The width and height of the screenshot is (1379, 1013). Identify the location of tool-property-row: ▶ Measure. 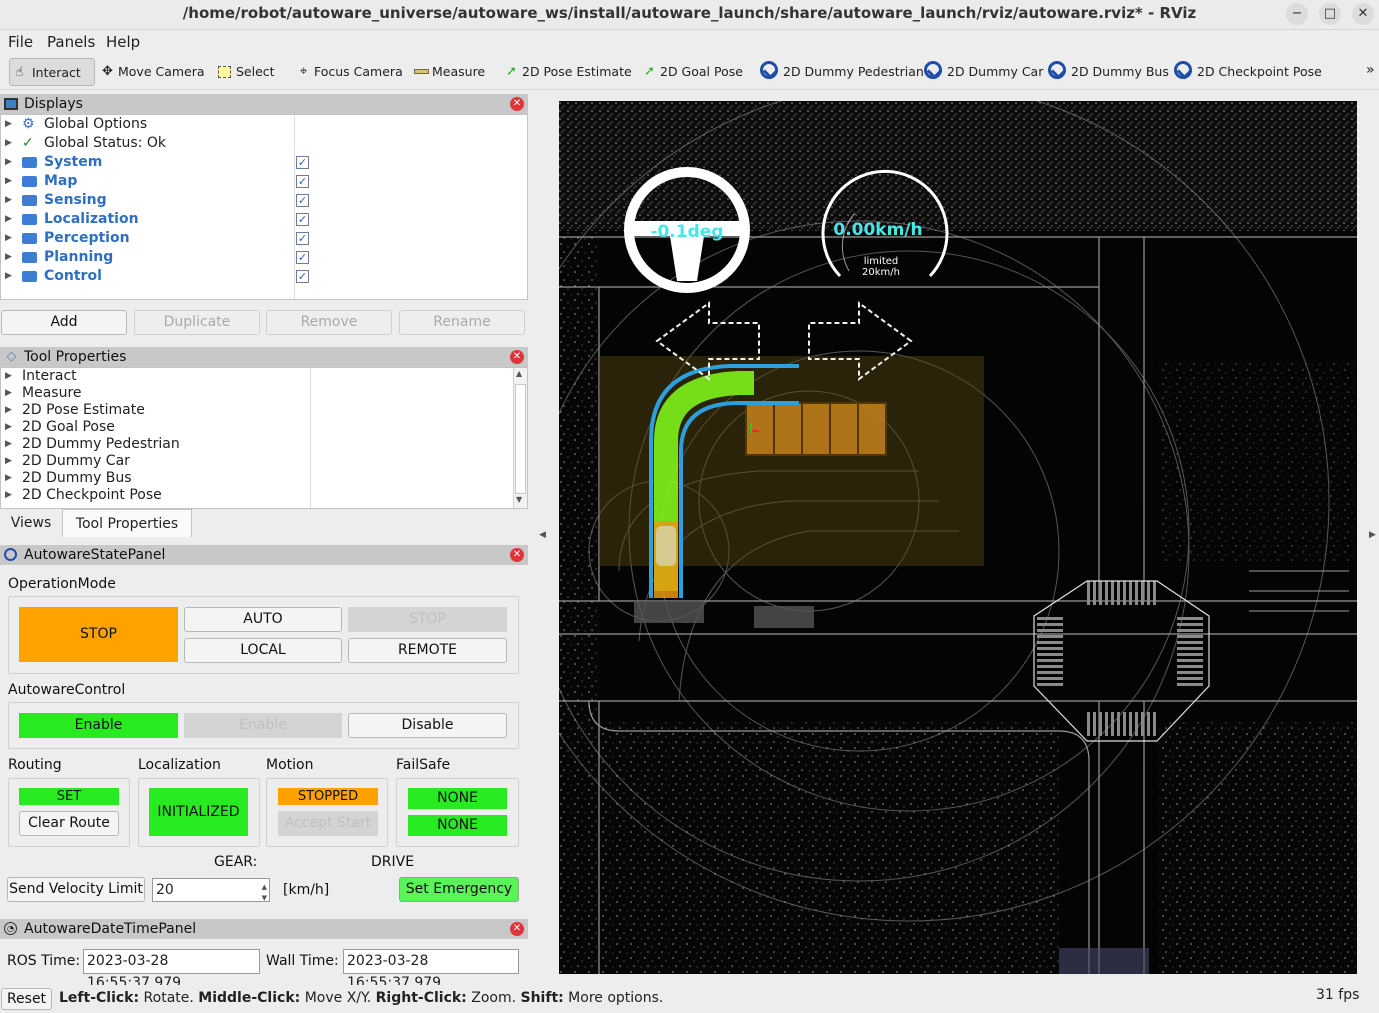
(150, 393).